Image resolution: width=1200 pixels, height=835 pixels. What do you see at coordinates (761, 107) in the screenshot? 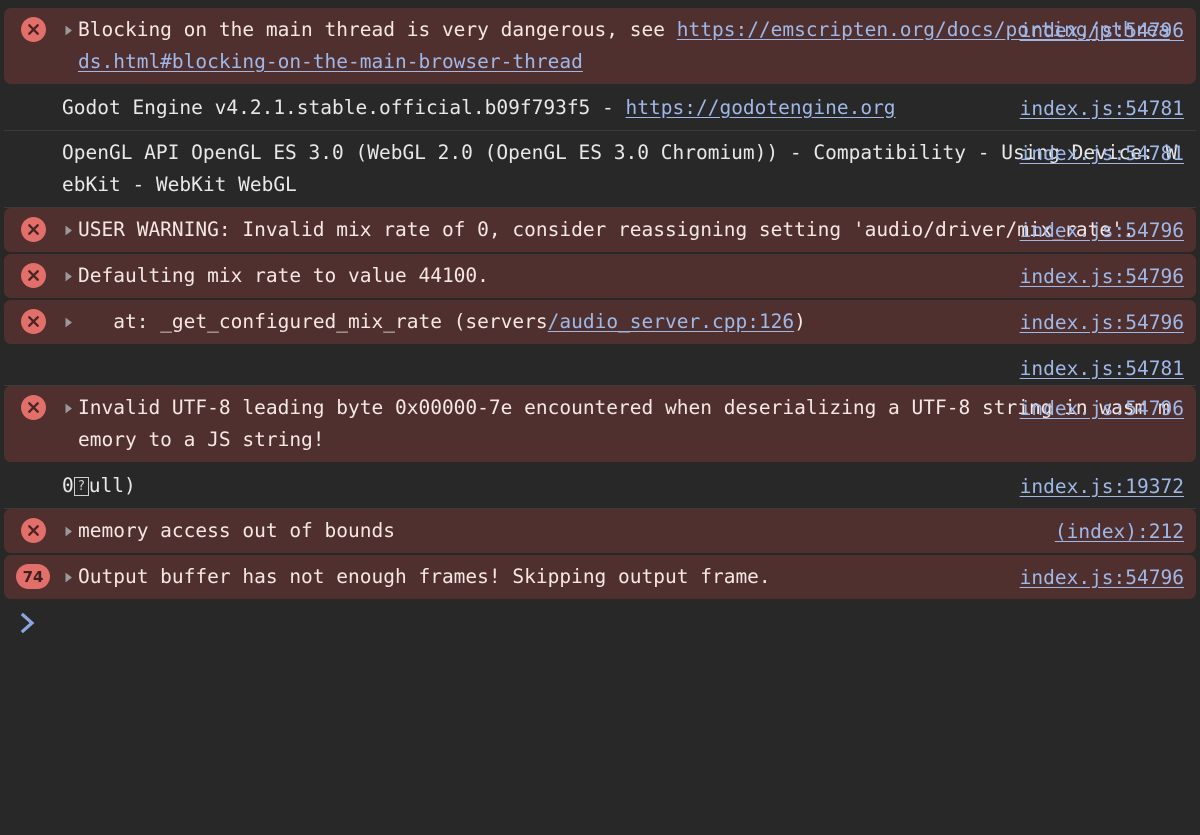
I see `message-link: https://godotengine.org` at bounding box center [761, 107].